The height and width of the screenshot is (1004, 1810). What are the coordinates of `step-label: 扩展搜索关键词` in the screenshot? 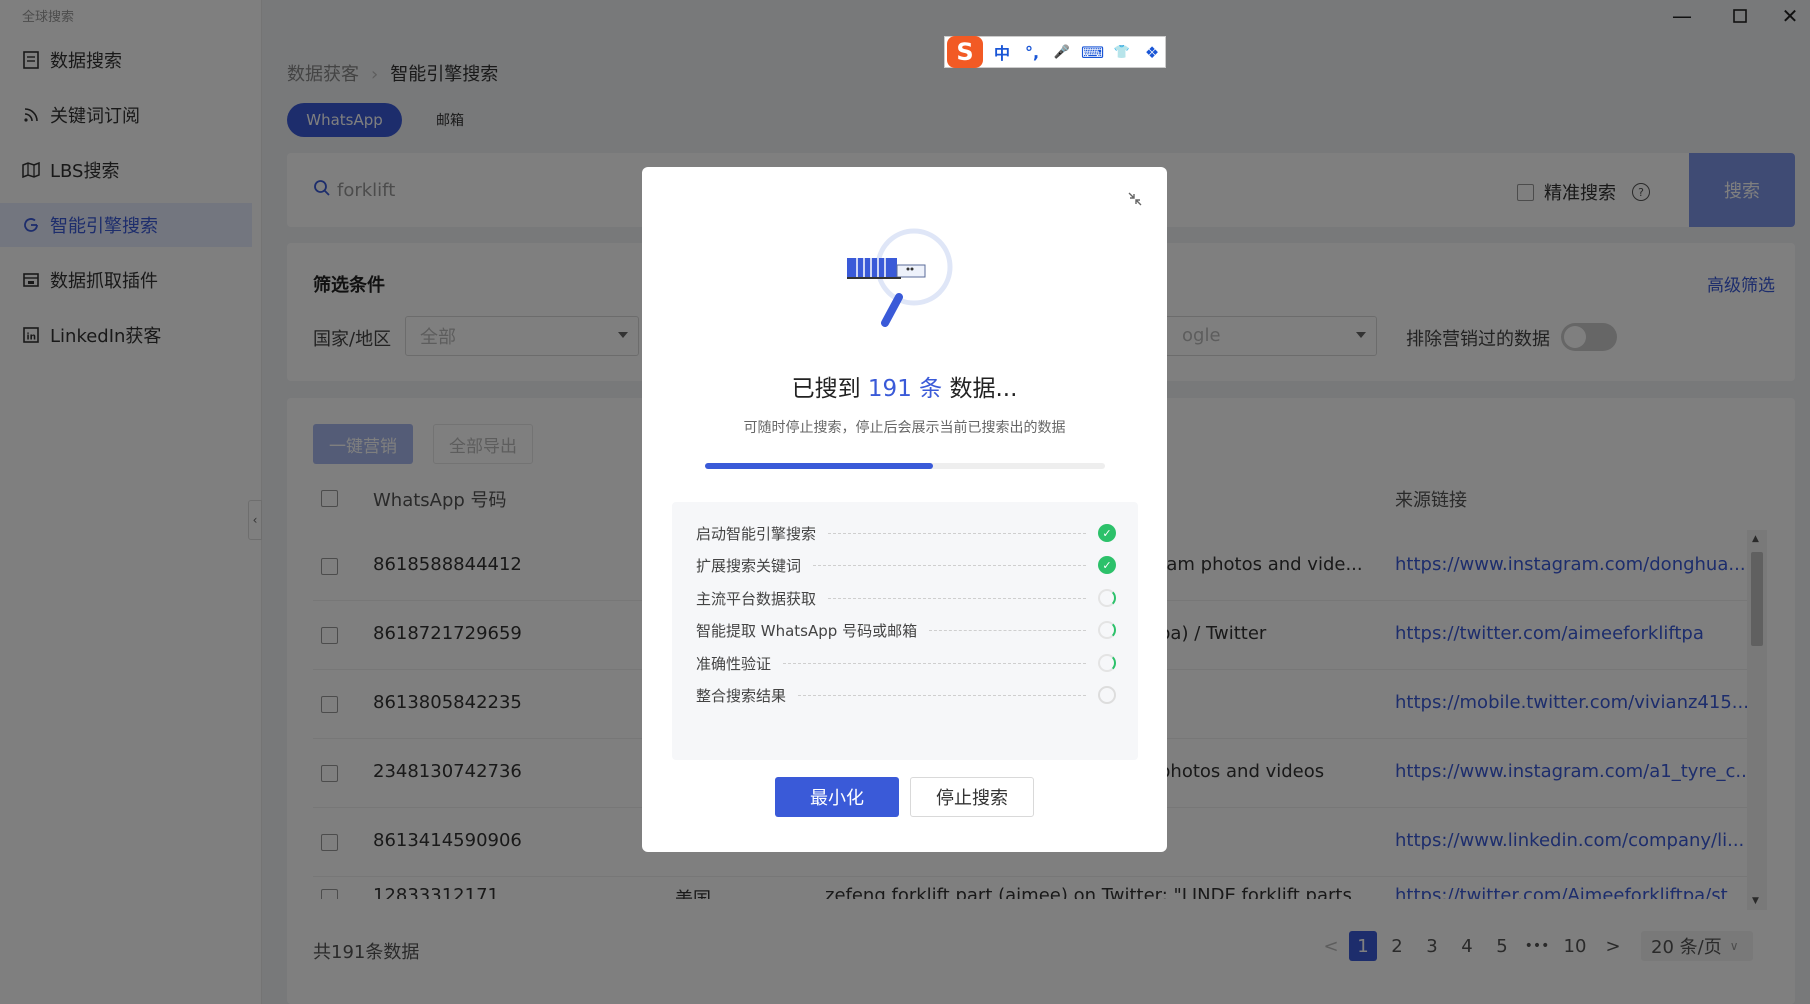 It's located at (749, 565).